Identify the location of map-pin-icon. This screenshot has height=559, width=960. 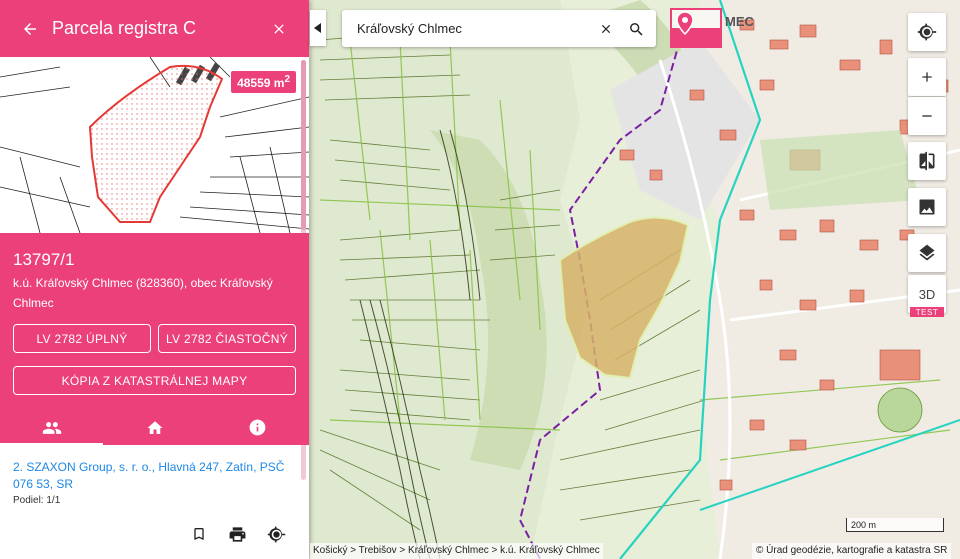
(696, 28).